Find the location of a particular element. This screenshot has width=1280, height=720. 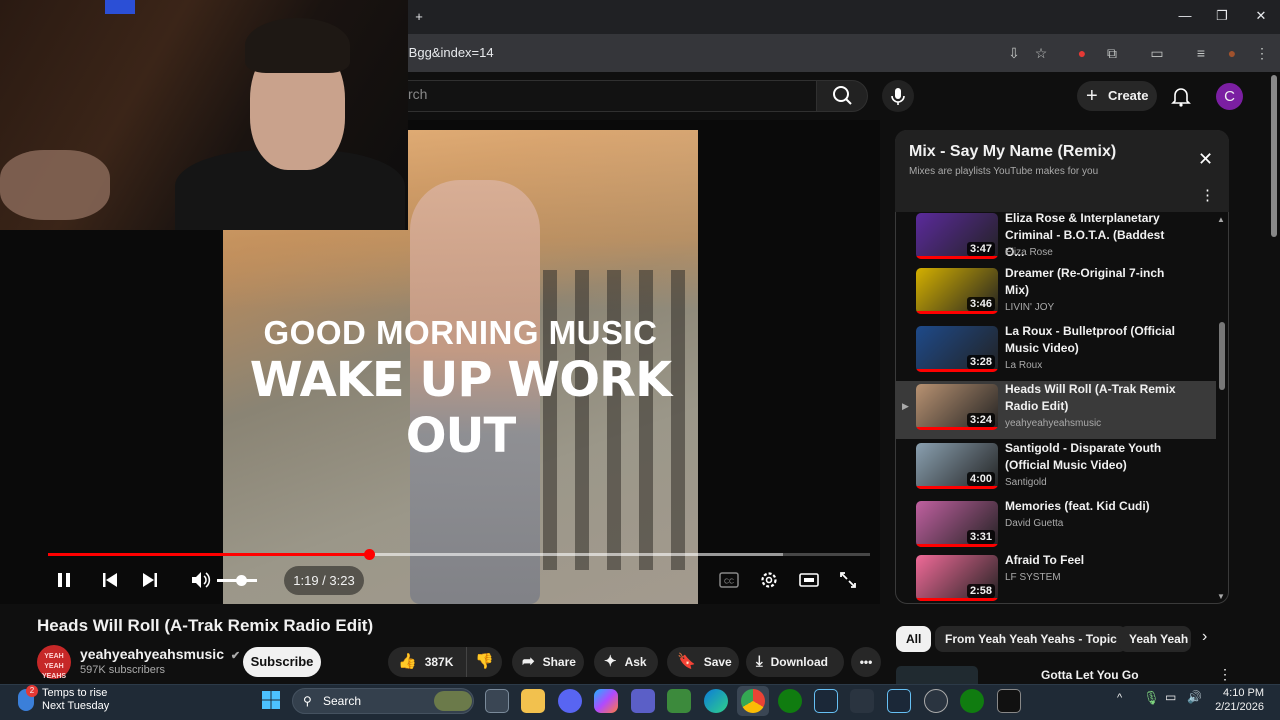

next-button is located at coordinates (150, 580).